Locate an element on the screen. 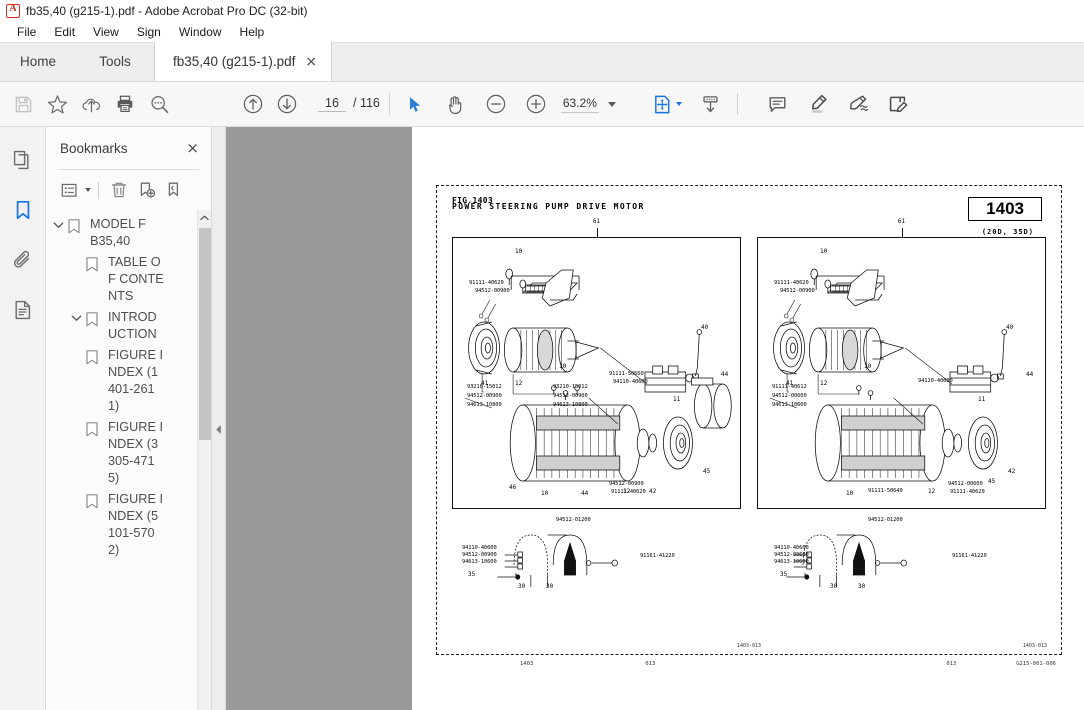 This screenshot has width=1084, height=710. bookmark-new-button is located at coordinates (147, 190).